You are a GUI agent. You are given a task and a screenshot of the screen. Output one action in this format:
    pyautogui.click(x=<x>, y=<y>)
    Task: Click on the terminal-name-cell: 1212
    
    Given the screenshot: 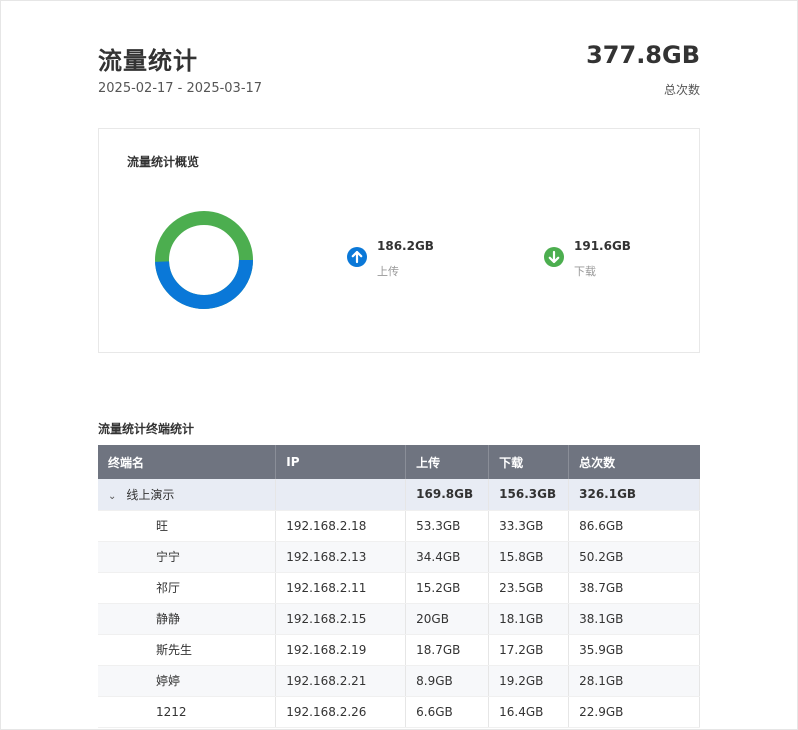 What is the action you would take?
    pyautogui.click(x=187, y=712)
    